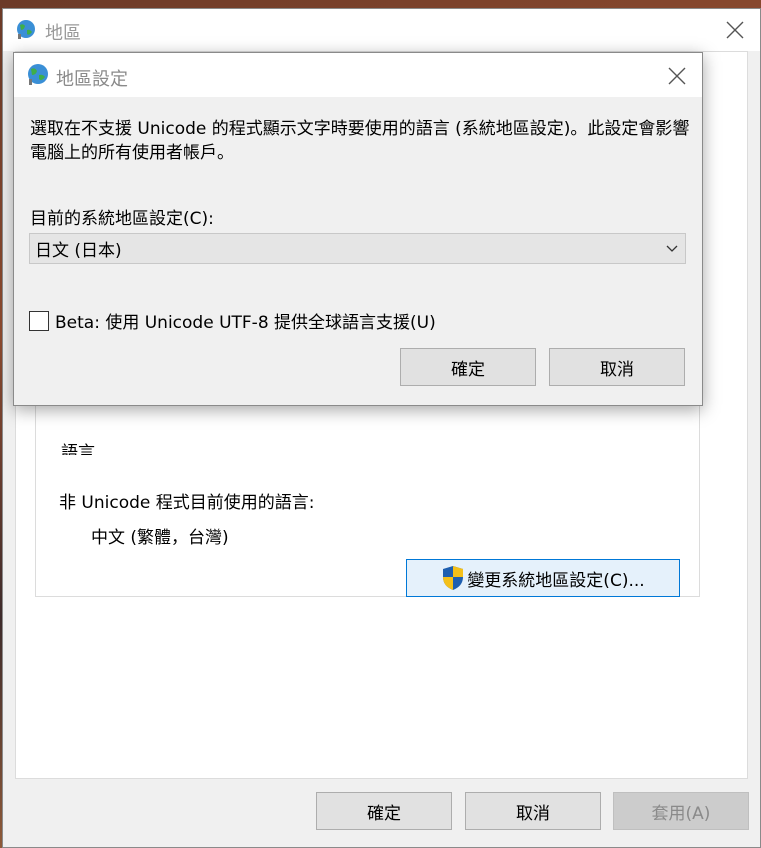 The height and width of the screenshot is (848, 761). I want to click on uac-shield-icon, so click(453, 578).